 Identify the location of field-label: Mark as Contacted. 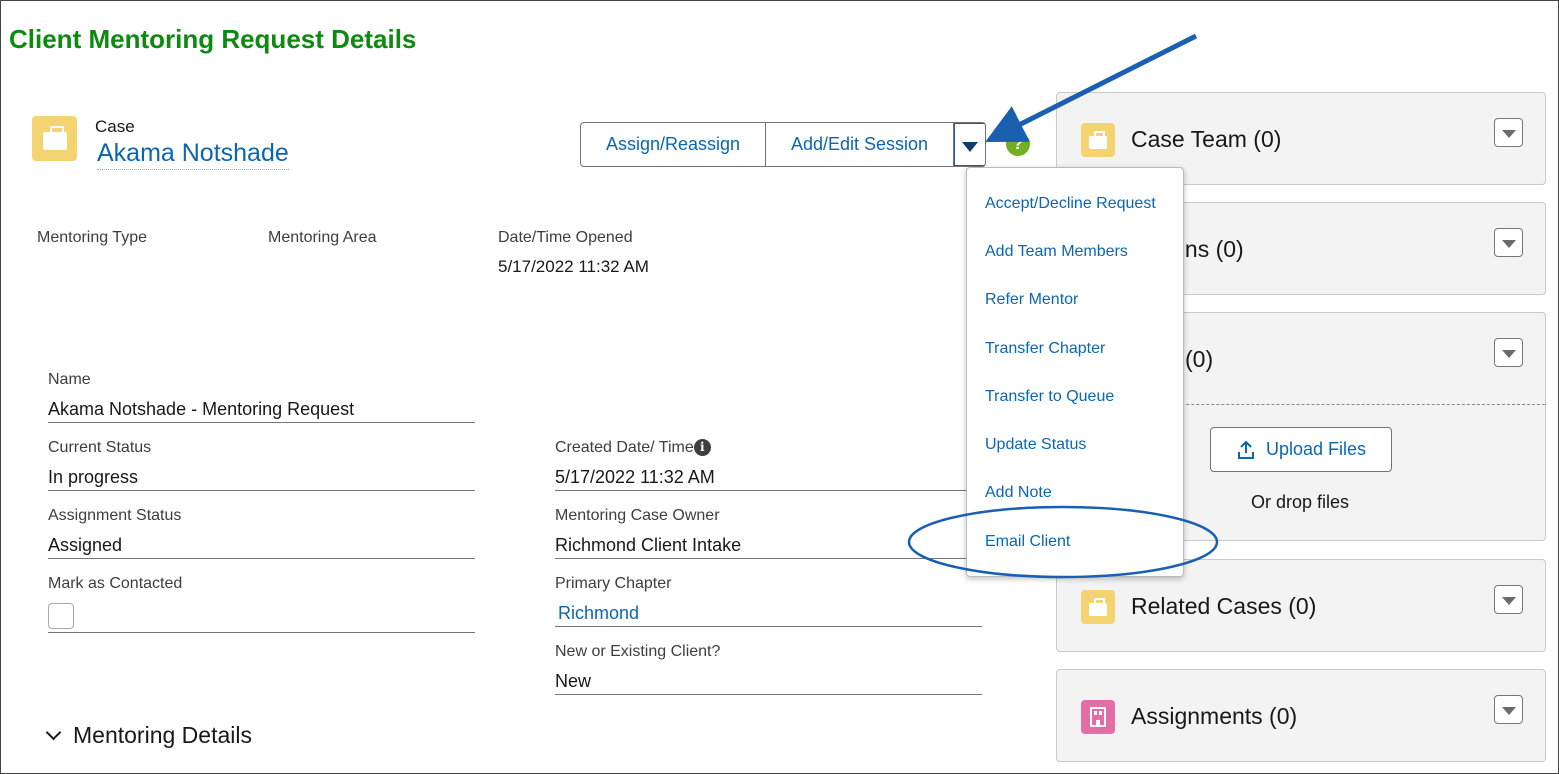
(115, 583).